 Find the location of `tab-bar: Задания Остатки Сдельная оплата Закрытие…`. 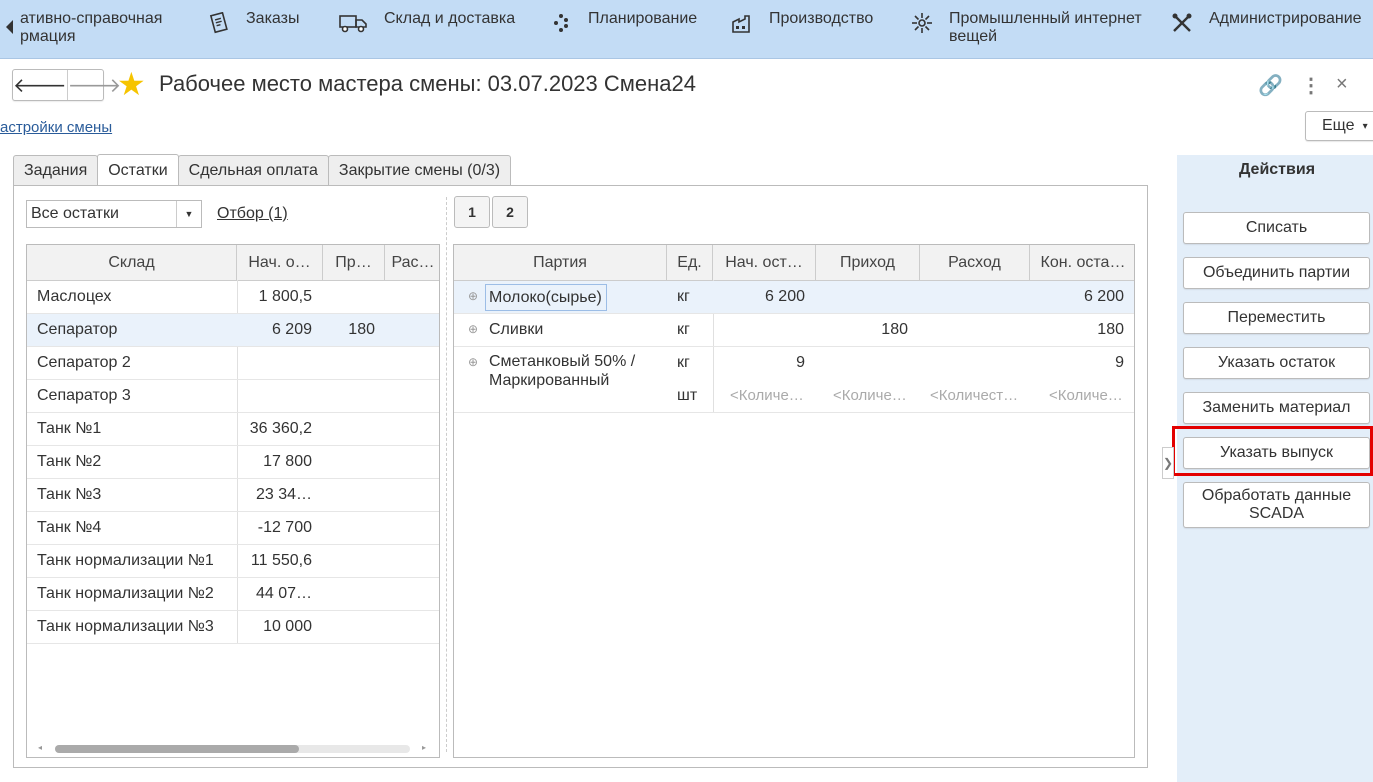

tab-bar: Задания Остатки Сдельная оплата Закрытие… is located at coordinates (262, 170).